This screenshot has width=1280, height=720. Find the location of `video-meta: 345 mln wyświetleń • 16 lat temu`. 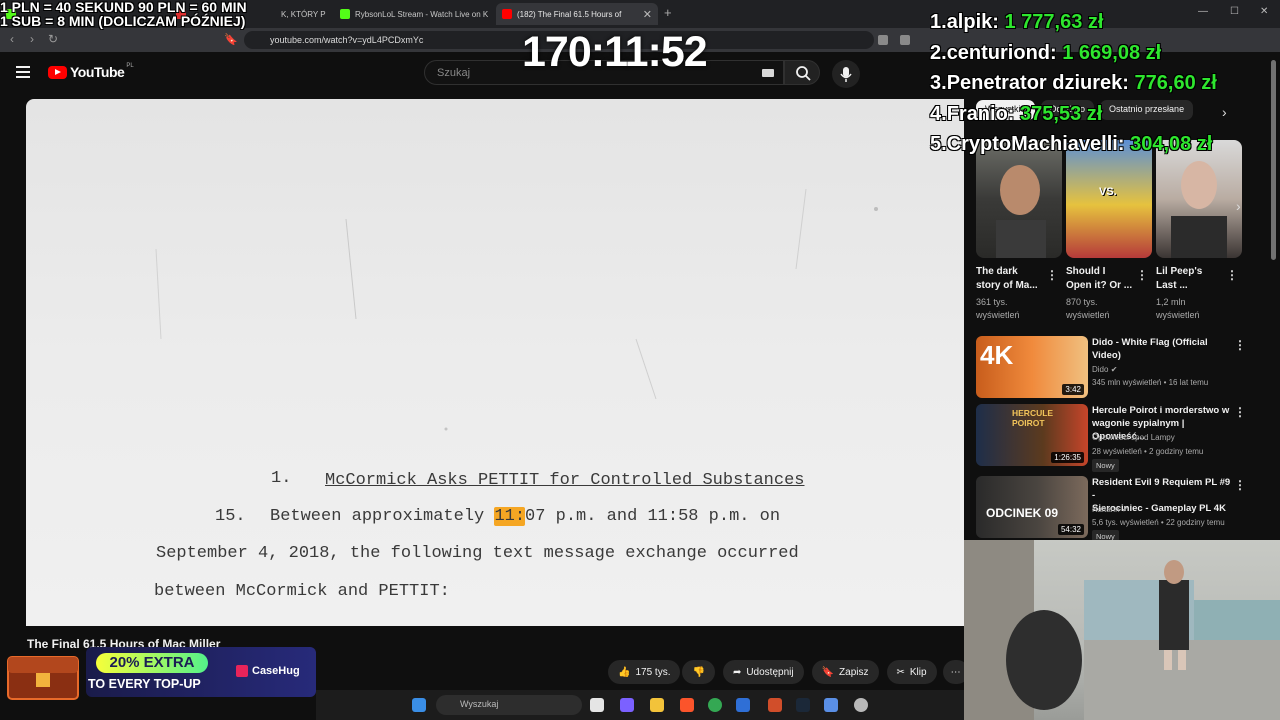

video-meta: 345 mln wyświetleń • 16 lat temu is located at coordinates (1150, 382).